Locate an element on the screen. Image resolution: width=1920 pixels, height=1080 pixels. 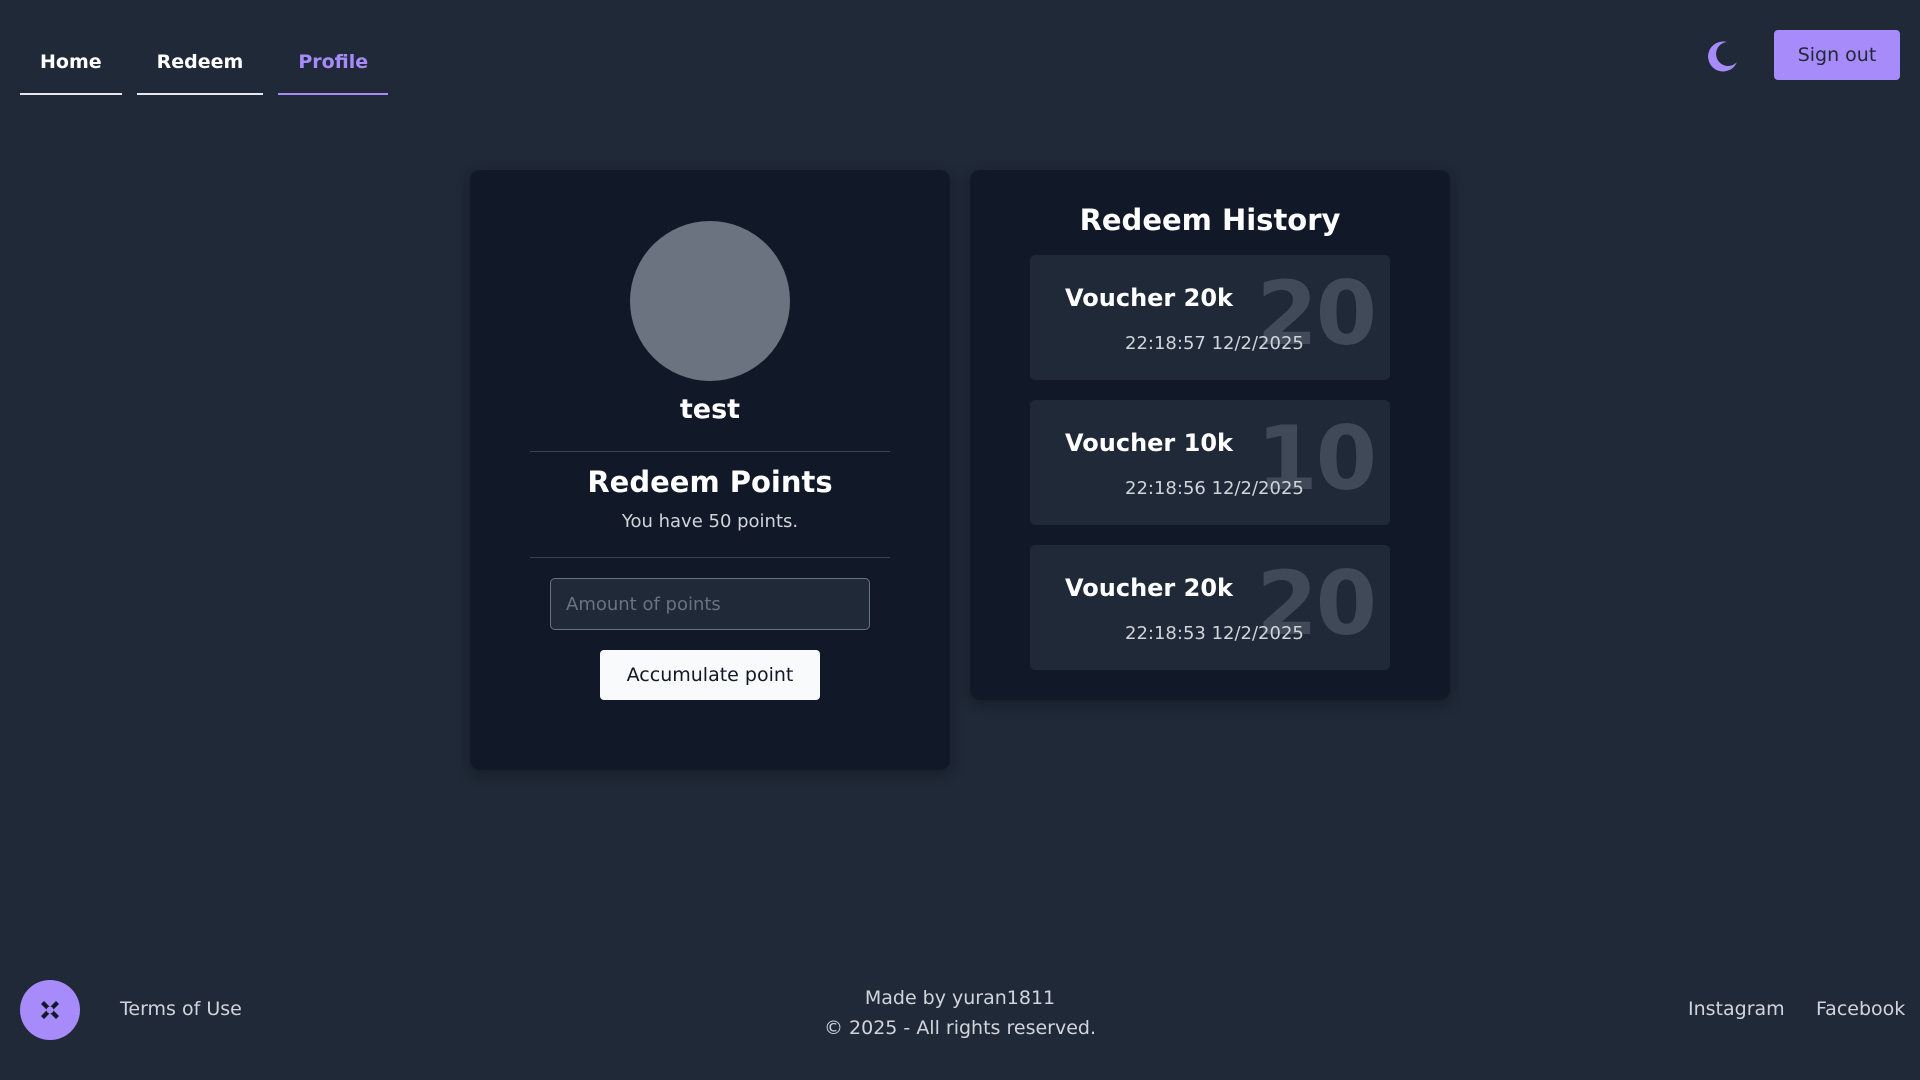
voucher-timestamp: 22:18:57 12/2/2025 is located at coordinates (1214, 343).